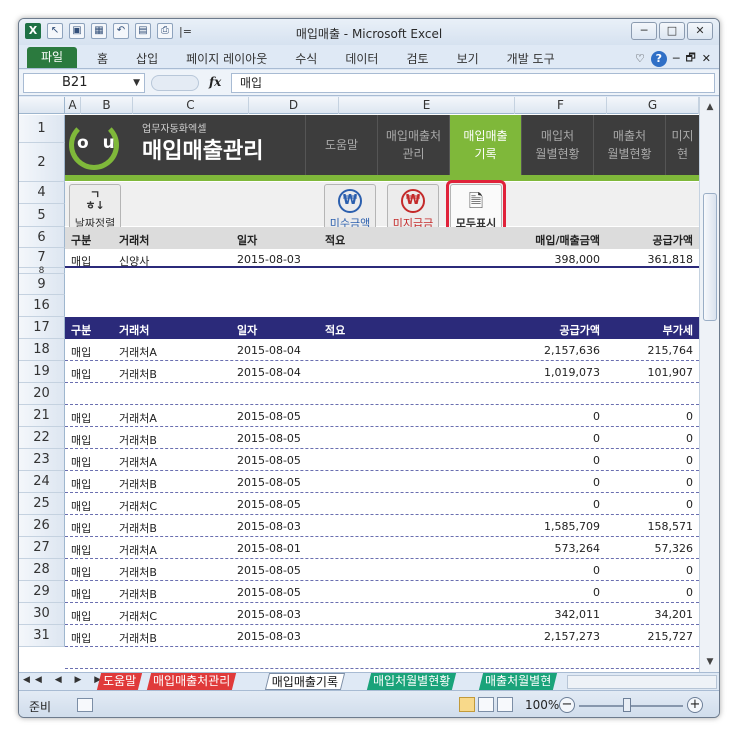 The image size is (740, 740). I want to click on zoom-slider, so click(631, 706).